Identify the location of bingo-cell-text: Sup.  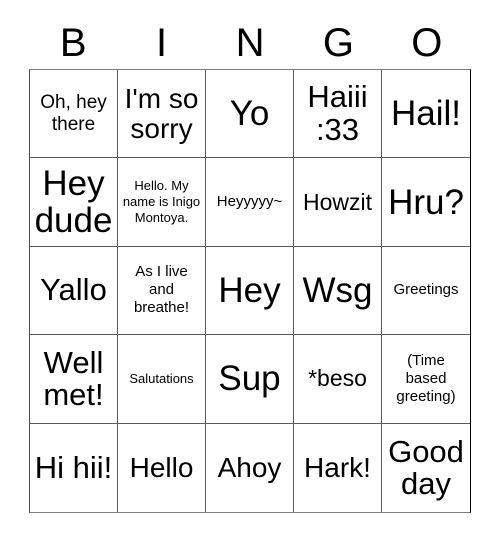
(249, 379).